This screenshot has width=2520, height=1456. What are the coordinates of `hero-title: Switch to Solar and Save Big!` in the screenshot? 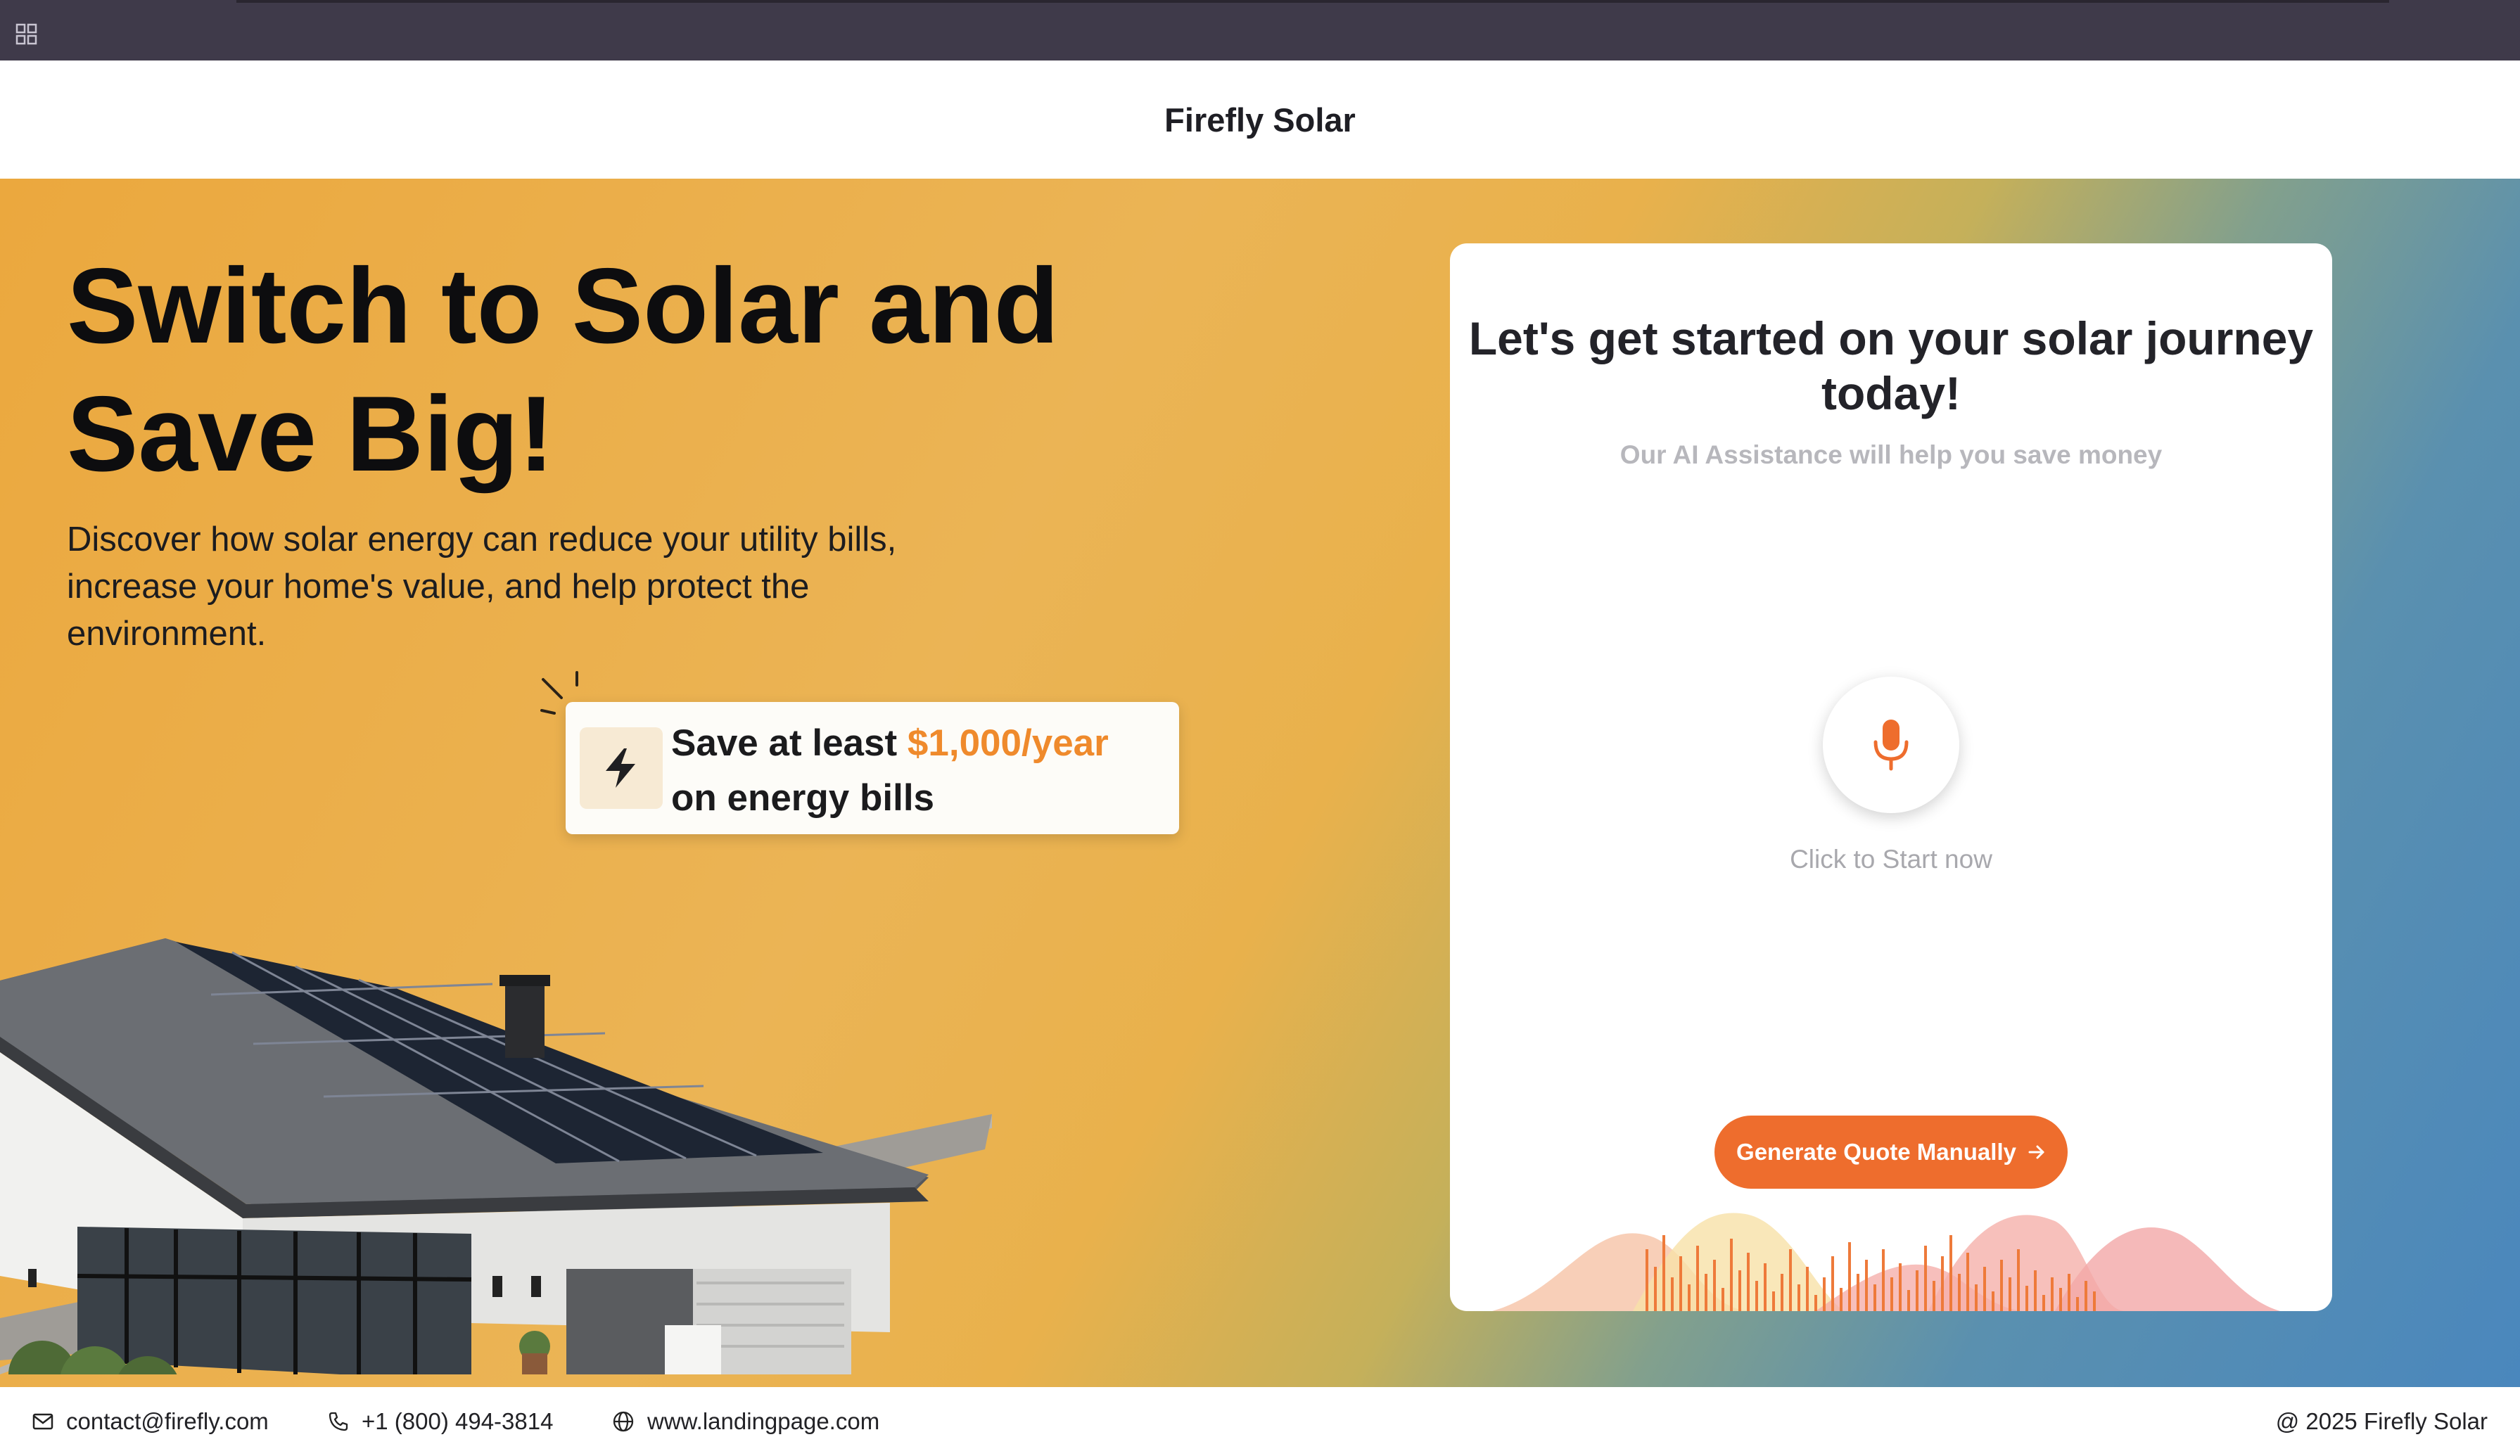 It's located at (563, 370).